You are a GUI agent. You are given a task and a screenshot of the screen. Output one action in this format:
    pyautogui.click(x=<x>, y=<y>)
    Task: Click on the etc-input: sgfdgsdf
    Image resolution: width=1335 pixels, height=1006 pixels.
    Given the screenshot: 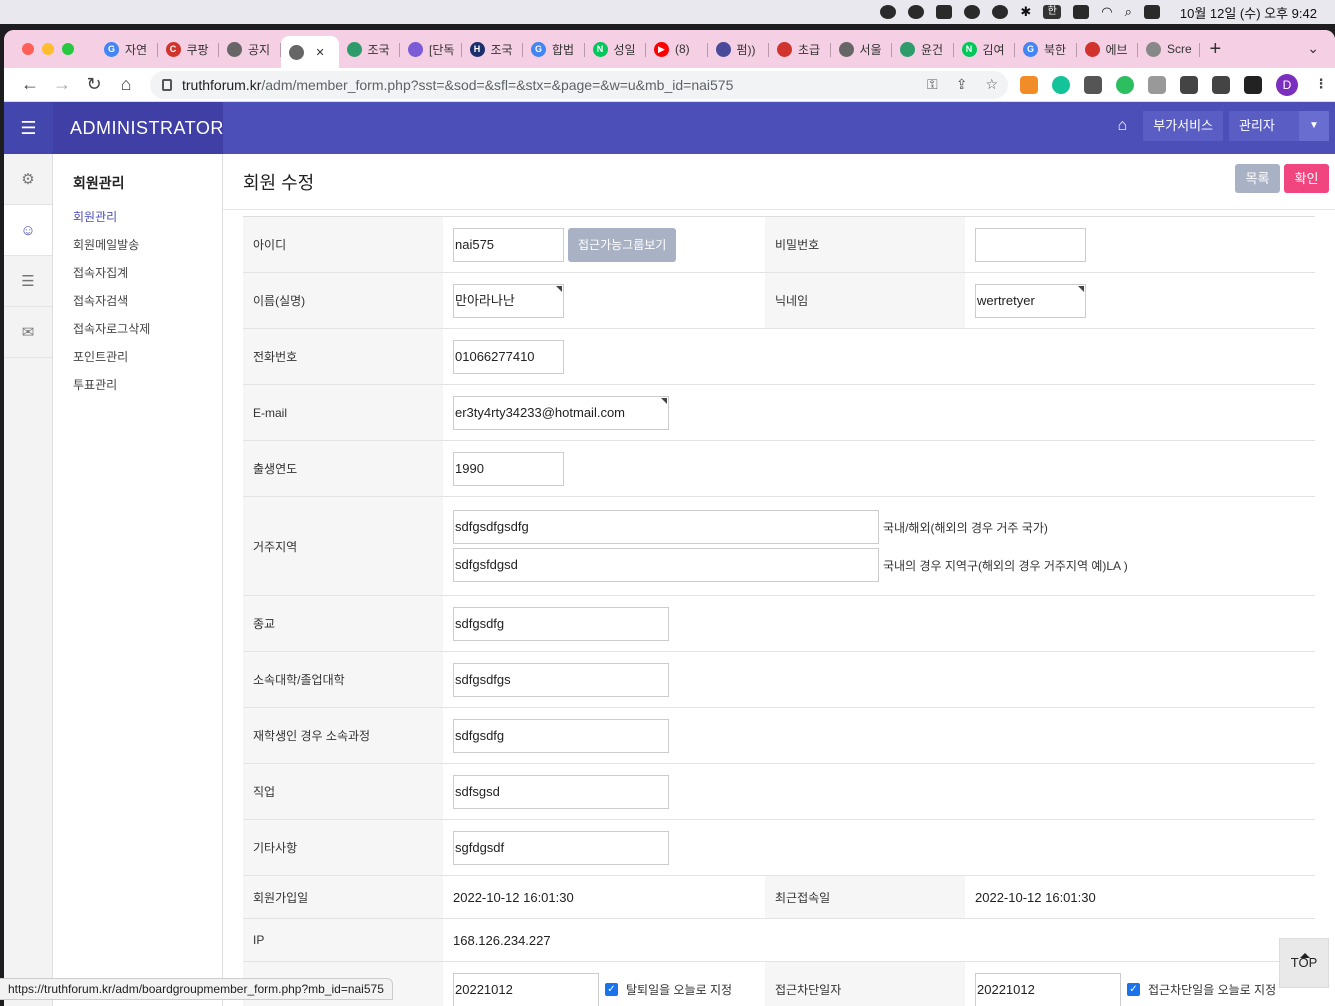 What is the action you would take?
    pyautogui.click(x=561, y=847)
    